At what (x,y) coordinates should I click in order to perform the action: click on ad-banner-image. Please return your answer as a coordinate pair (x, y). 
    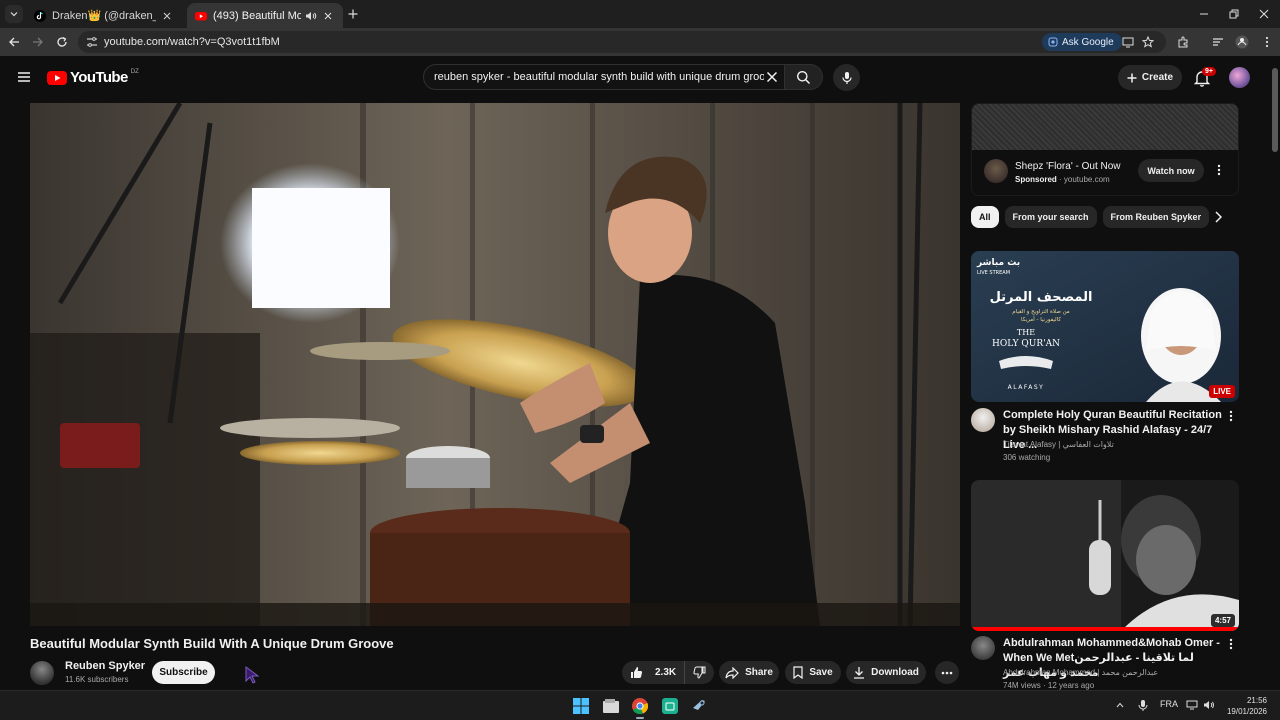
    Looking at the image, I should click on (1105, 127).